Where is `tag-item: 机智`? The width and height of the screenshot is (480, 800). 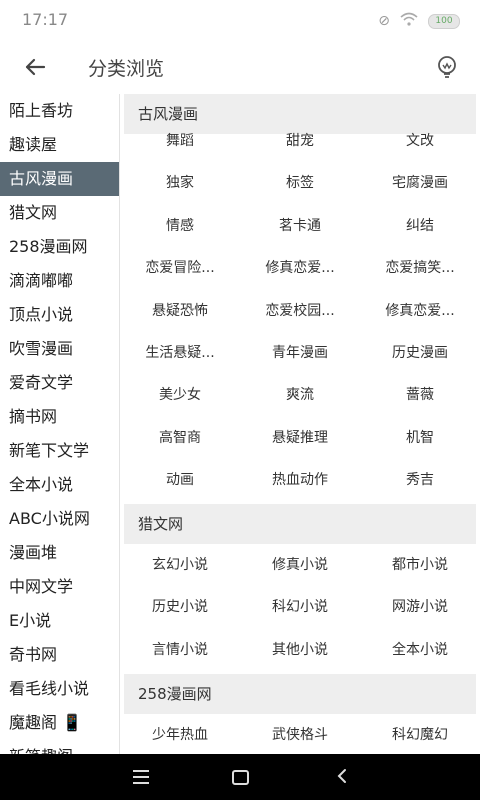
tag-item: 机智 is located at coordinates (420, 438).